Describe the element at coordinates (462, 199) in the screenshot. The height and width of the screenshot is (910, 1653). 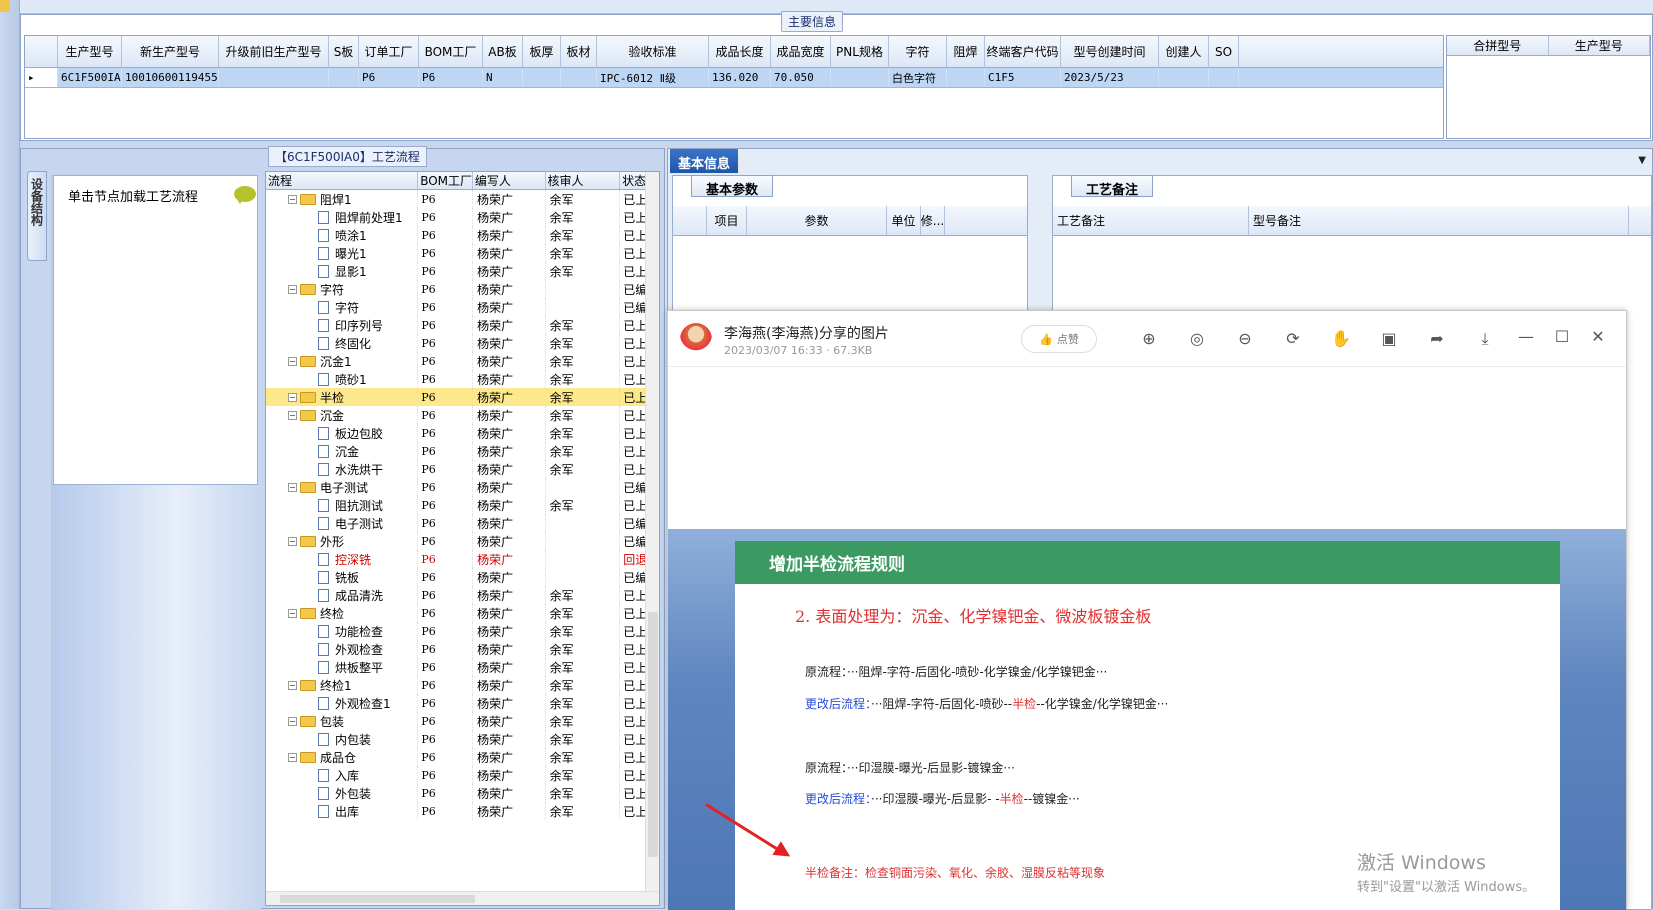
I see `tree-row: − 阻焊1 P6 杨荣广 余军 已上R` at that location.